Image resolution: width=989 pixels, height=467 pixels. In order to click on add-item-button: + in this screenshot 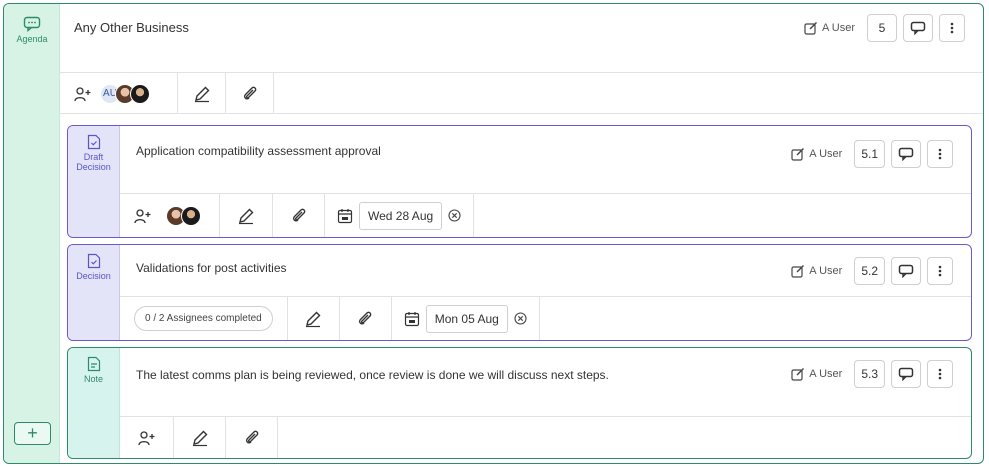, I will do `click(32, 433)`.